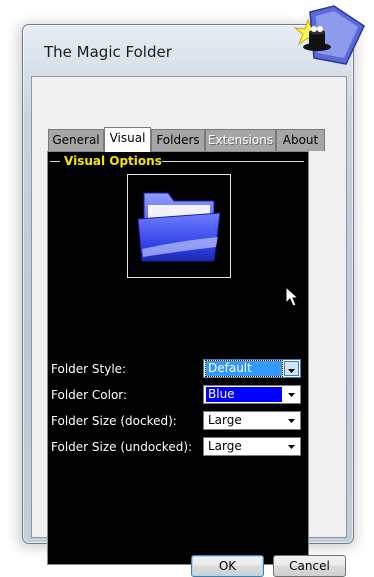  Describe the element at coordinates (225, 446) in the screenshot. I see `folder-size-undocked-value: Large` at that location.